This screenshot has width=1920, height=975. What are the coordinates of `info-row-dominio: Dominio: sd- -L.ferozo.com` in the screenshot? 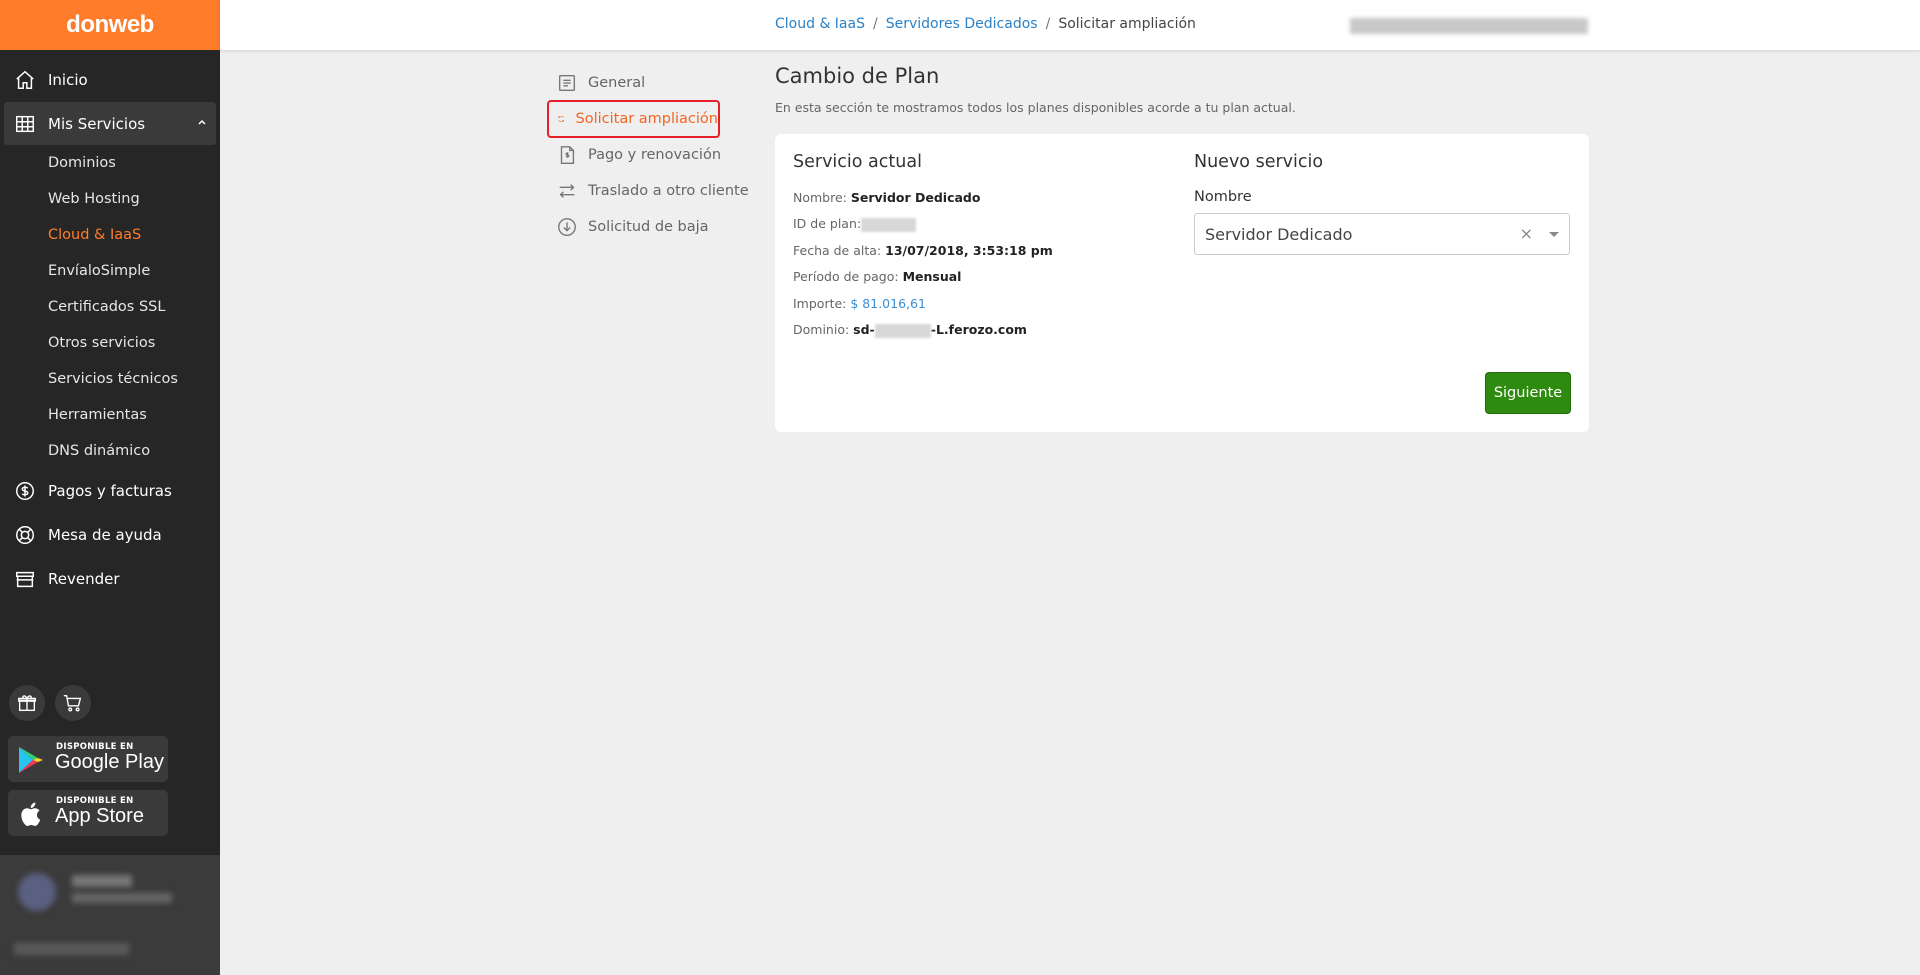 It's located at (910, 330).